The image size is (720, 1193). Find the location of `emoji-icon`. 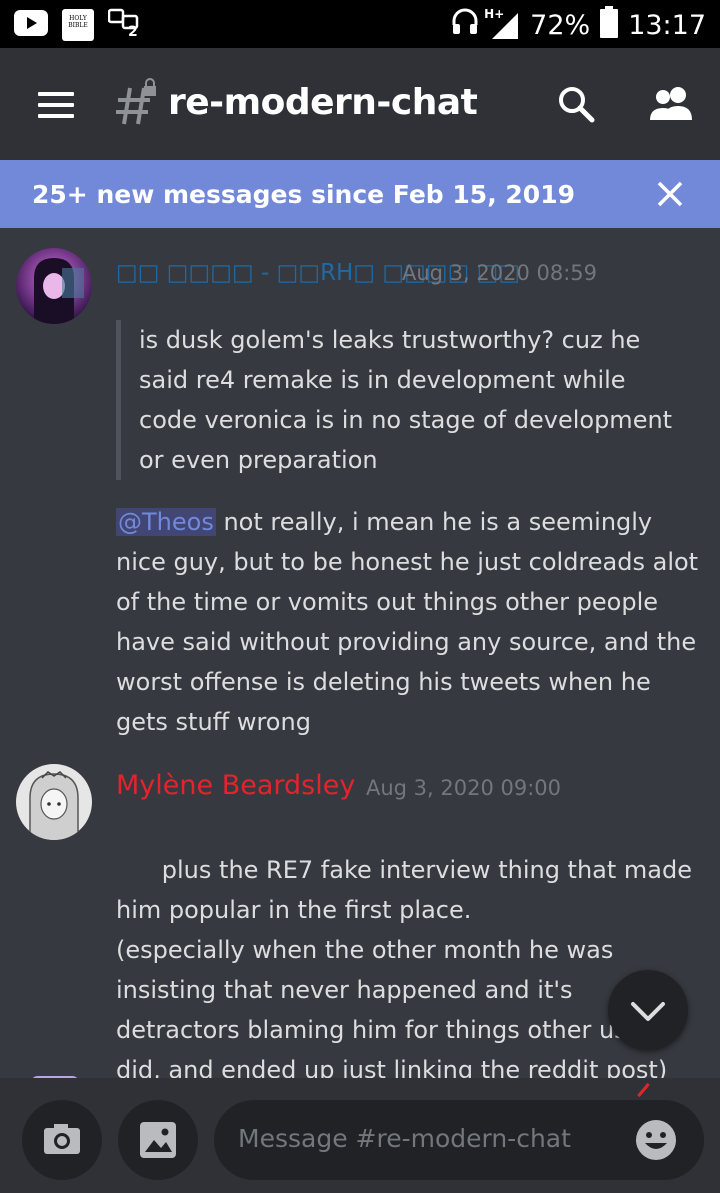

emoji-icon is located at coordinates (656, 1140).